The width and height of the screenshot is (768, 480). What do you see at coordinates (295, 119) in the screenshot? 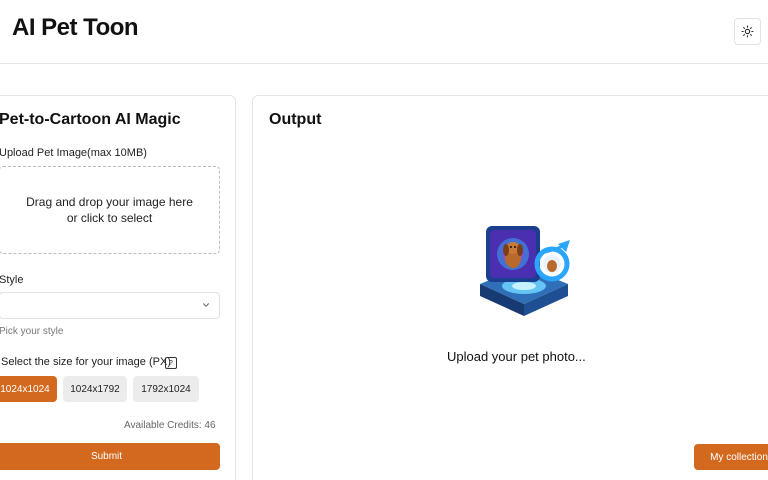
I see `output-heading: Output` at bounding box center [295, 119].